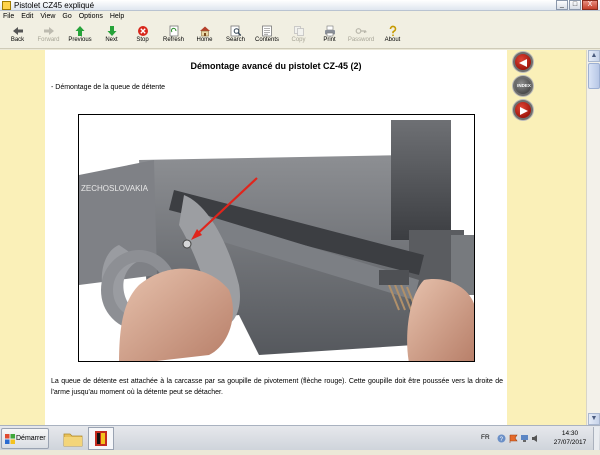  Describe the element at coordinates (80, 40) in the screenshot. I see `previous-label: Previous` at that location.